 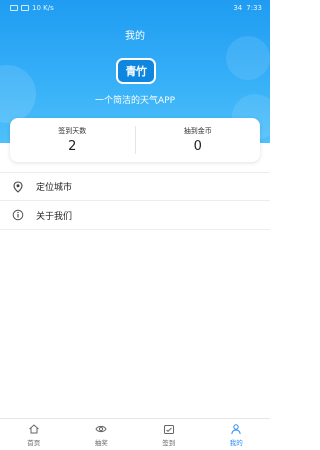 What do you see at coordinates (134, 101) in the screenshot?
I see `app-slogan: 一个简洁的天气APP` at bounding box center [134, 101].